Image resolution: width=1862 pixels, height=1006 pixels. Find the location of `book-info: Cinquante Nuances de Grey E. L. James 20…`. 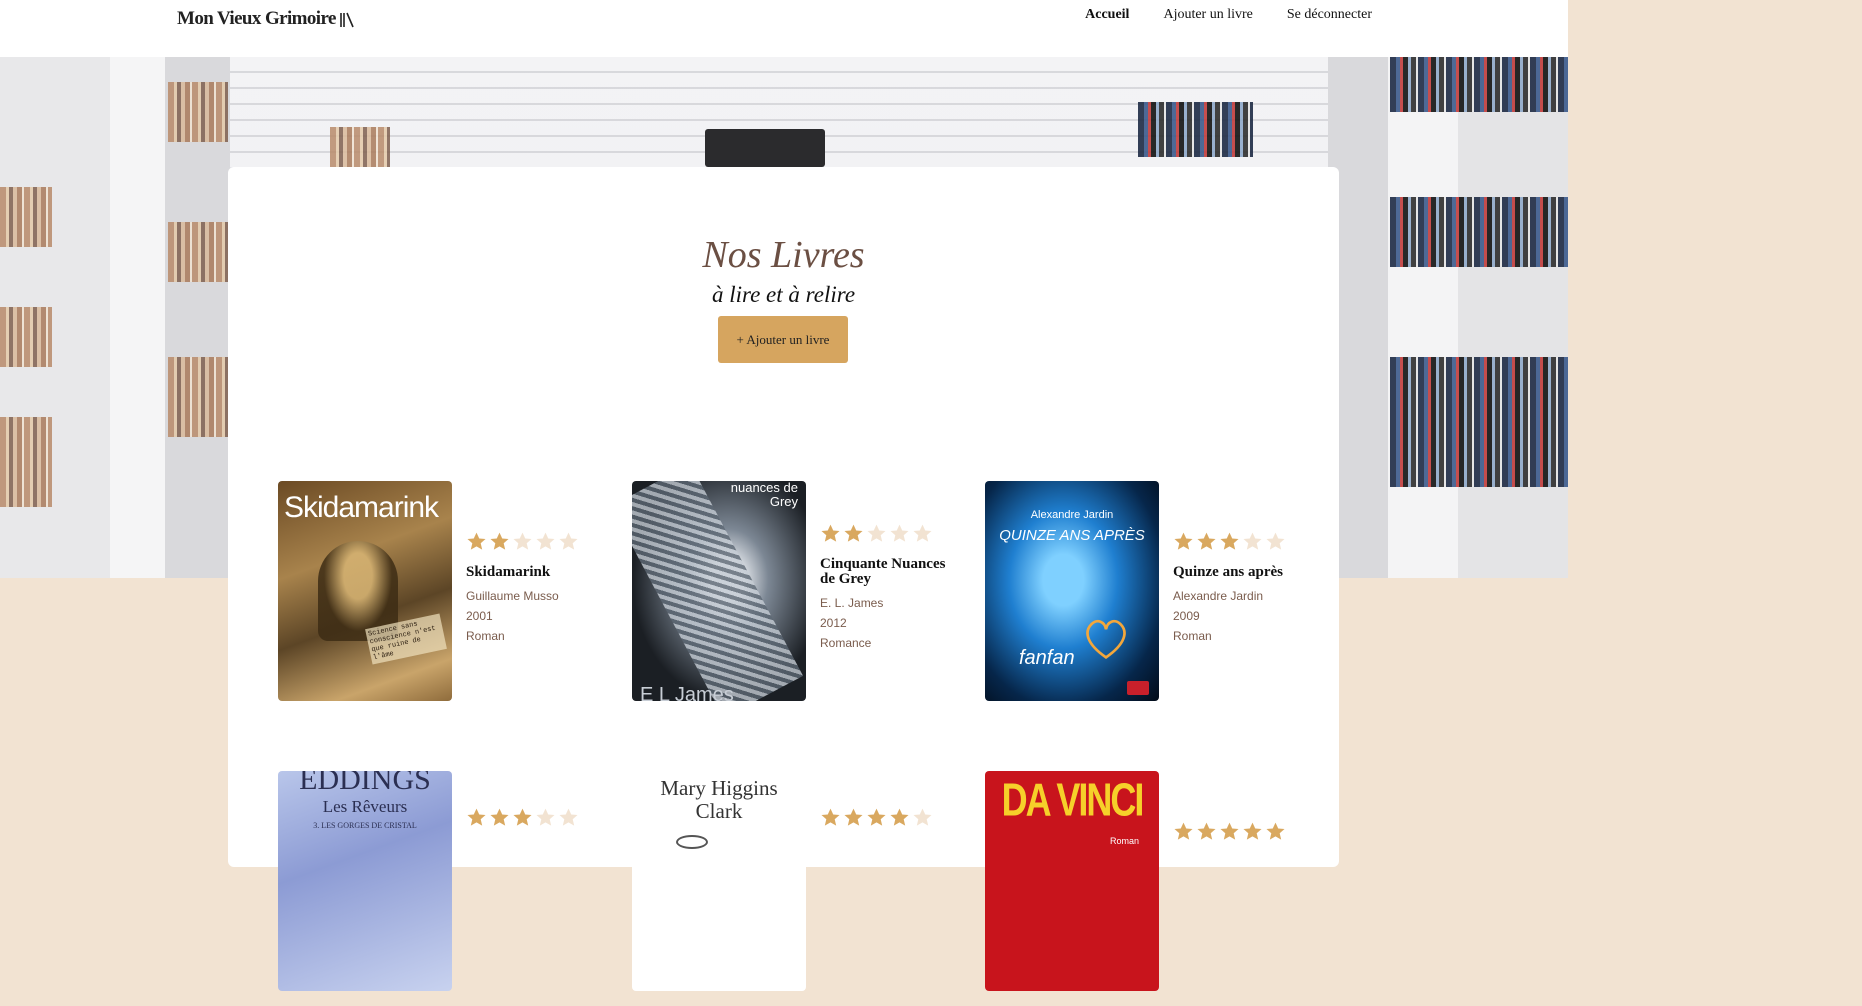

book-info: Cinquante Nuances de Grey E. L. James 20… is located at coordinates (885, 588).